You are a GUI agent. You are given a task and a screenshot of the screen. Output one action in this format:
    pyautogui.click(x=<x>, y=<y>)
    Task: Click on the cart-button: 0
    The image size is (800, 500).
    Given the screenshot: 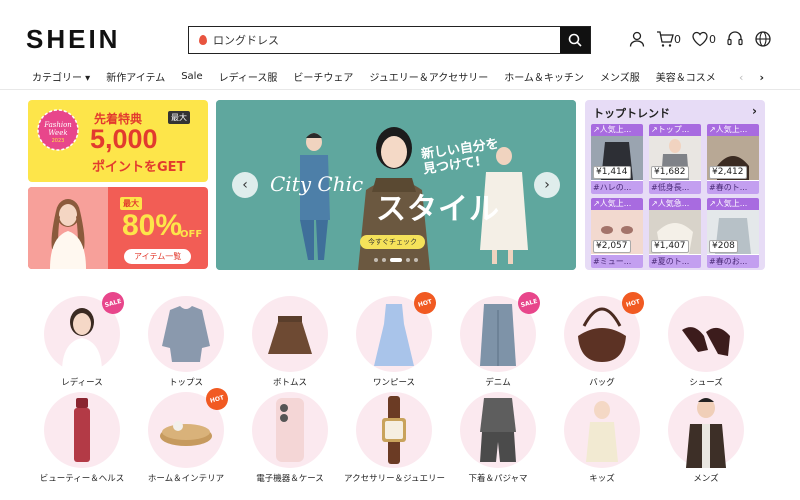 What is the action you would take?
    pyautogui.click(x=668, y=39)
    